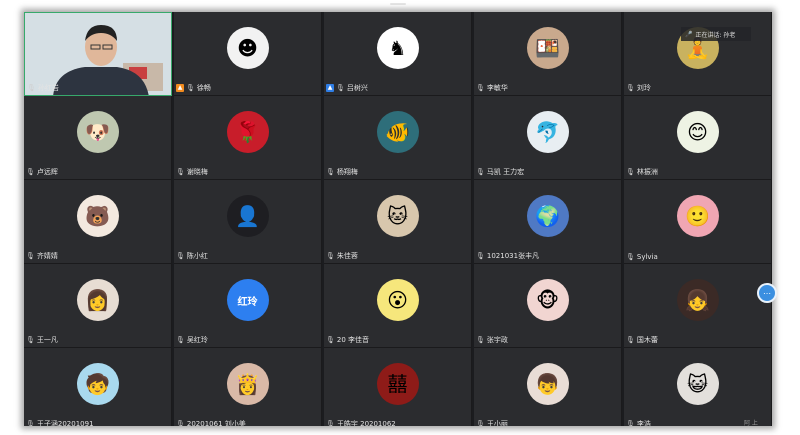  What do you see at coordinates (697, 48) in the screenshot?
I see `avatar-image-icon: 🧘` at bounding box center [697, 48].